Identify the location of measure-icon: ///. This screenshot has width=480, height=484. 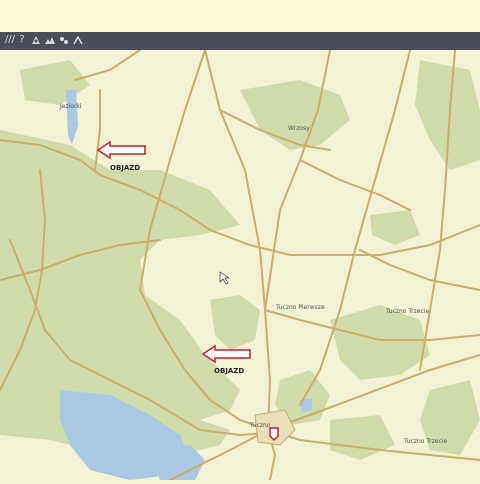
(10, 40).